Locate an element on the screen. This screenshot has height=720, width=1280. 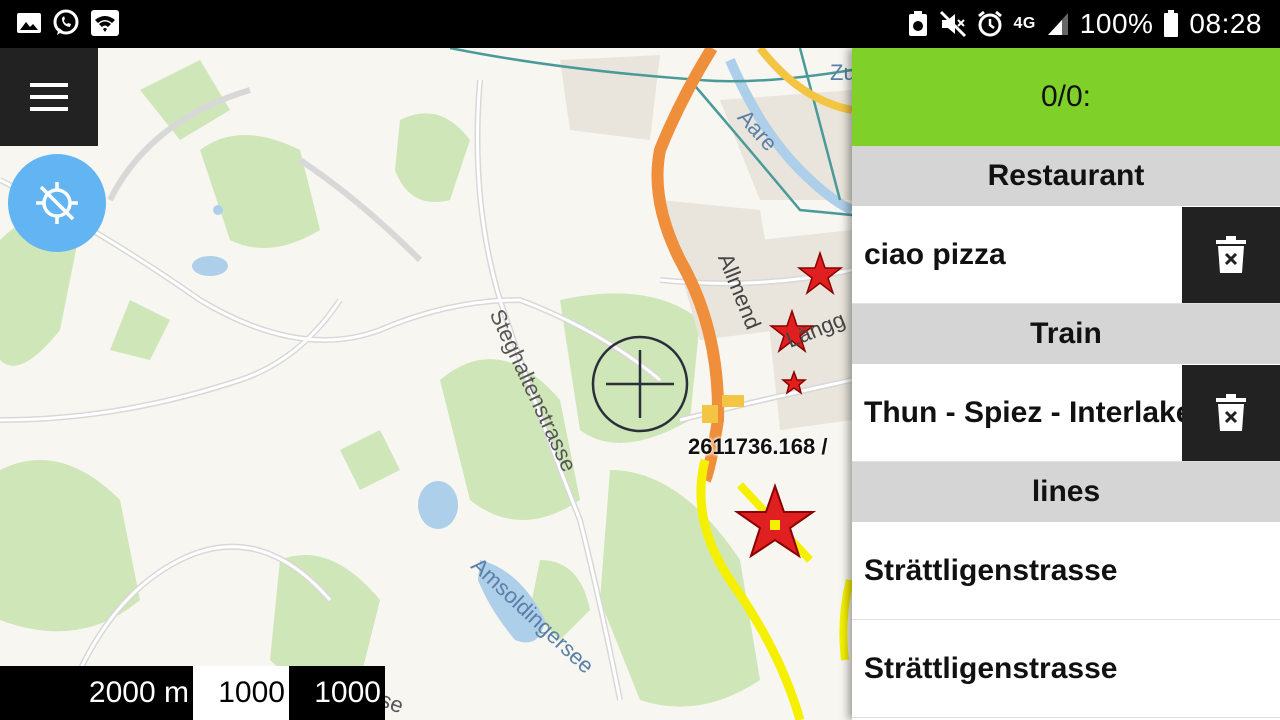
group-header-lines: lines is located at coordinates (1066, 492).